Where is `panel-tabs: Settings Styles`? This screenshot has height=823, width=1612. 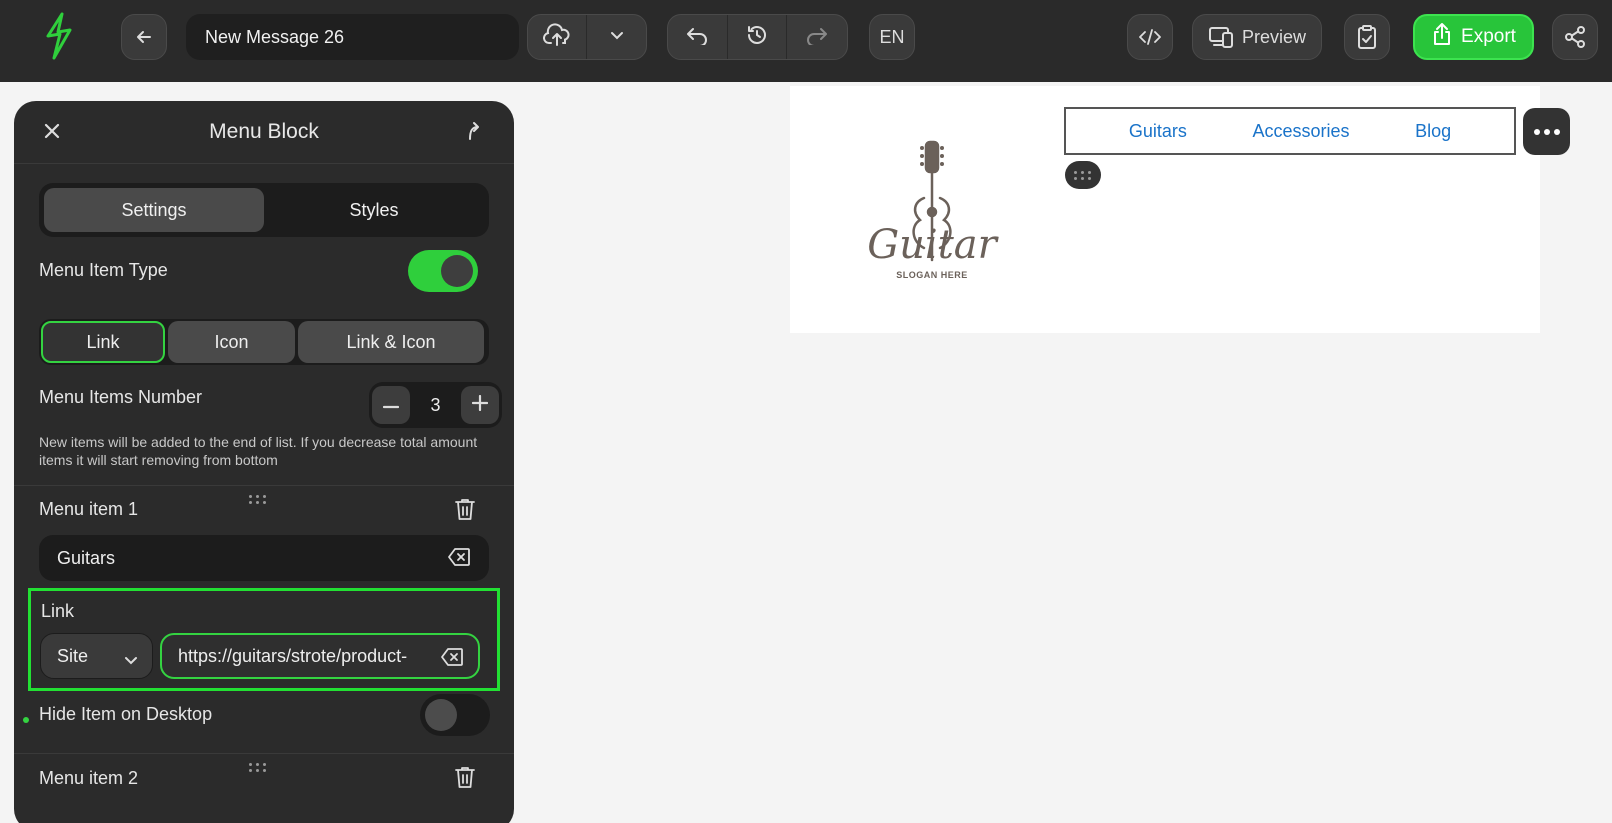
panel-tabs: Settings Styles is located at coordinates (264, 210).